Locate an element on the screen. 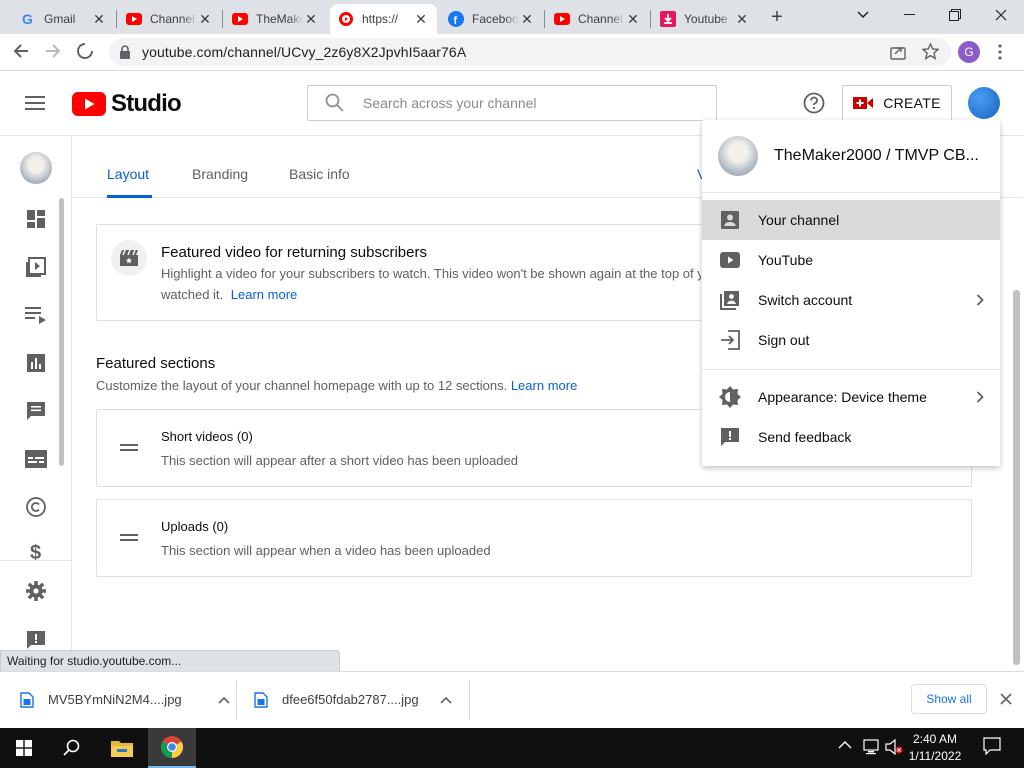 This screenshot has height=768, width=1024. browser-tab-channel-2: Channel ✕ is located at coordinates (597, 19).